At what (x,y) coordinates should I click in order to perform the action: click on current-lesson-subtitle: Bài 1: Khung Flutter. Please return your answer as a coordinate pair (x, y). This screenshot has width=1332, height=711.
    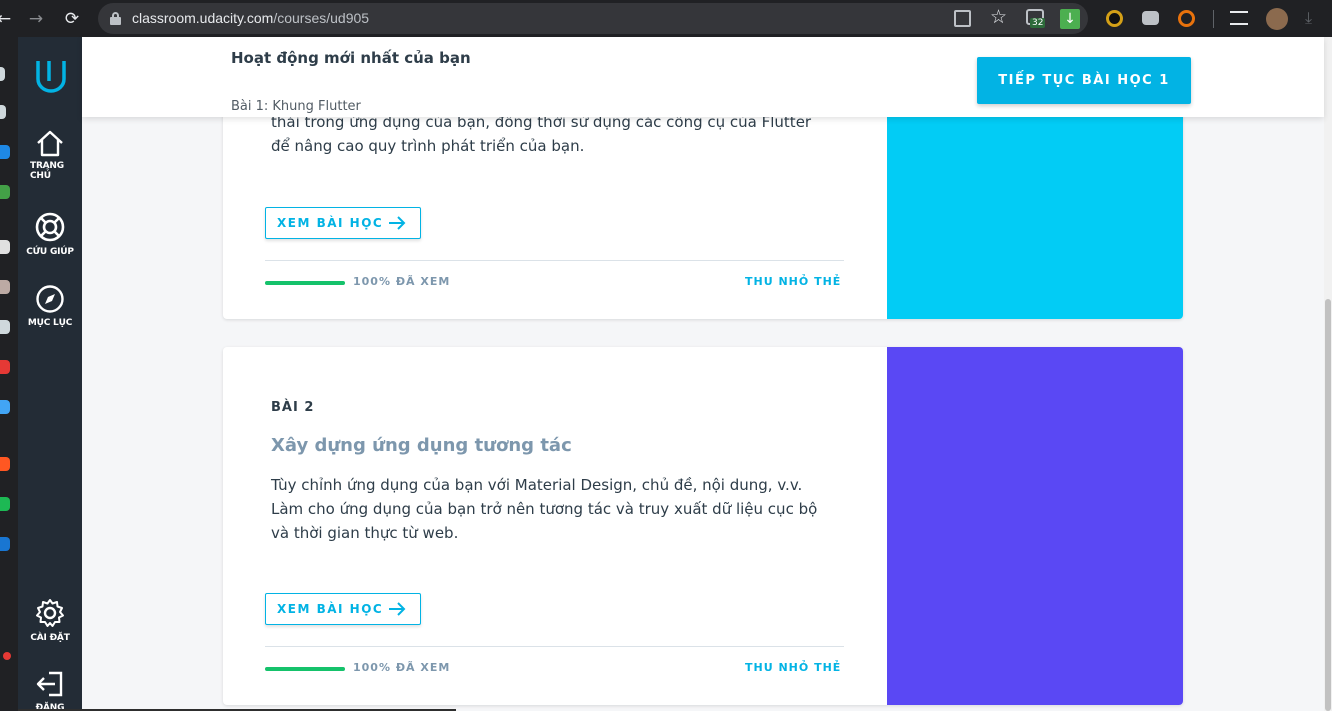
    Looking at the image, I should click on (296, 106).